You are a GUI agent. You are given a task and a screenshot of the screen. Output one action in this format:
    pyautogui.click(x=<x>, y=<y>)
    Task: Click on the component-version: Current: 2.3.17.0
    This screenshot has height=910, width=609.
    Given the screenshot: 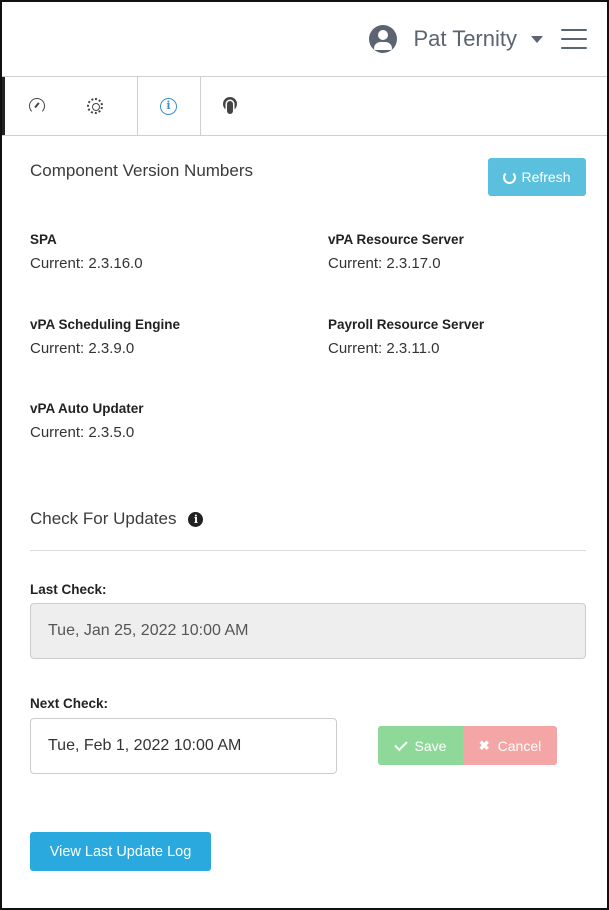 What is the action you would take?
    pyautogui.click(x=384, y=263)
    